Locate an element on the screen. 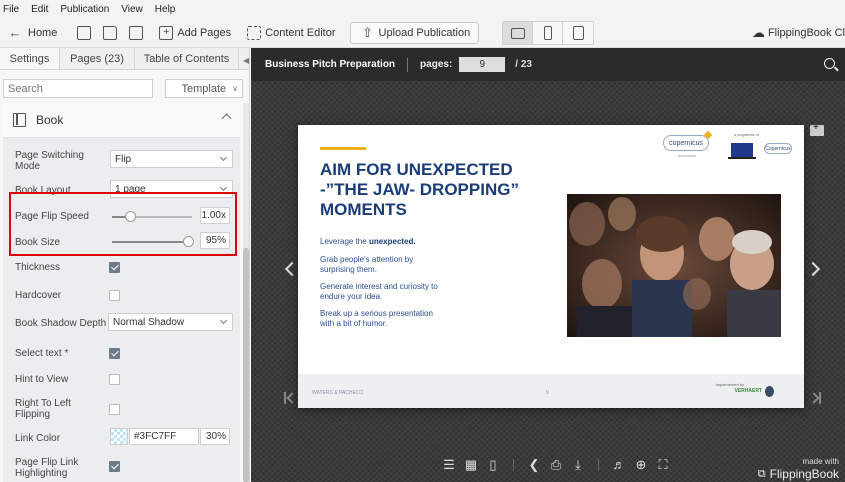  menu-view: View is located at coordinates (132, 9).